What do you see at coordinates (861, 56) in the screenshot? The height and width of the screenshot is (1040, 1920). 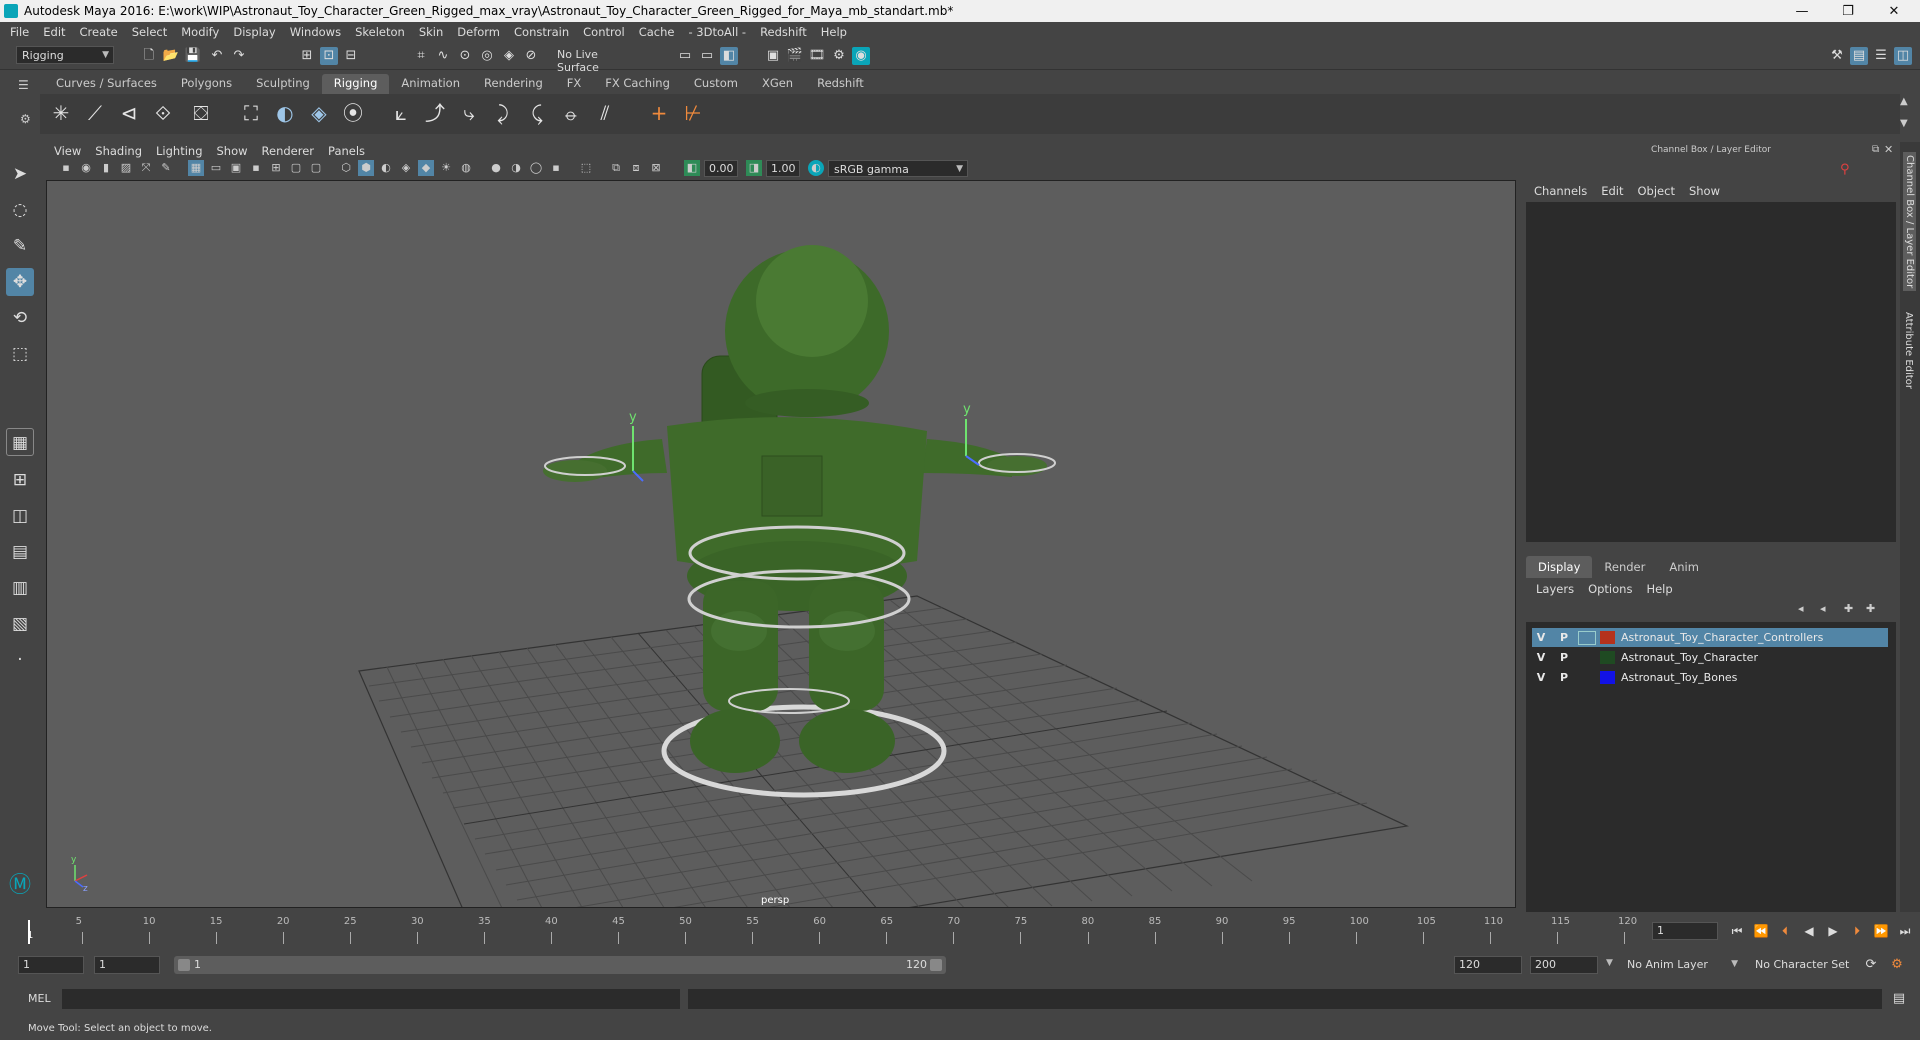 I see `hypershade-icon: ◉` at bounding box center [861, 56].